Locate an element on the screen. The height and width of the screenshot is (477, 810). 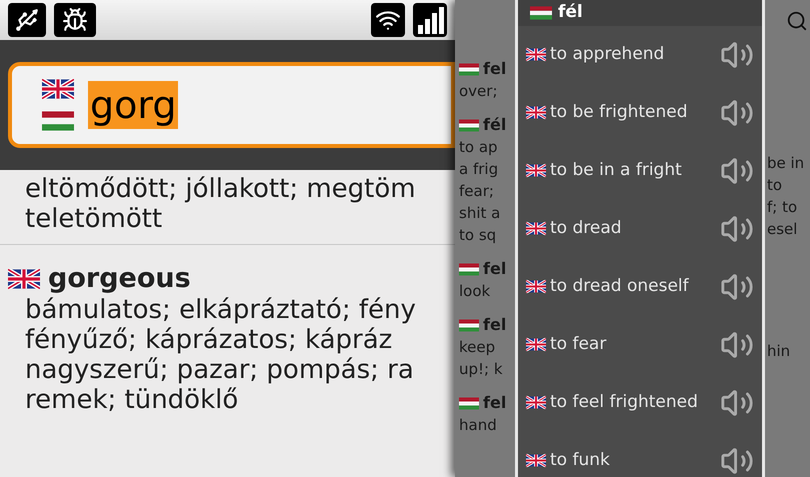
translation-text: remek; tündöklő is located at coordinates (132, 400).